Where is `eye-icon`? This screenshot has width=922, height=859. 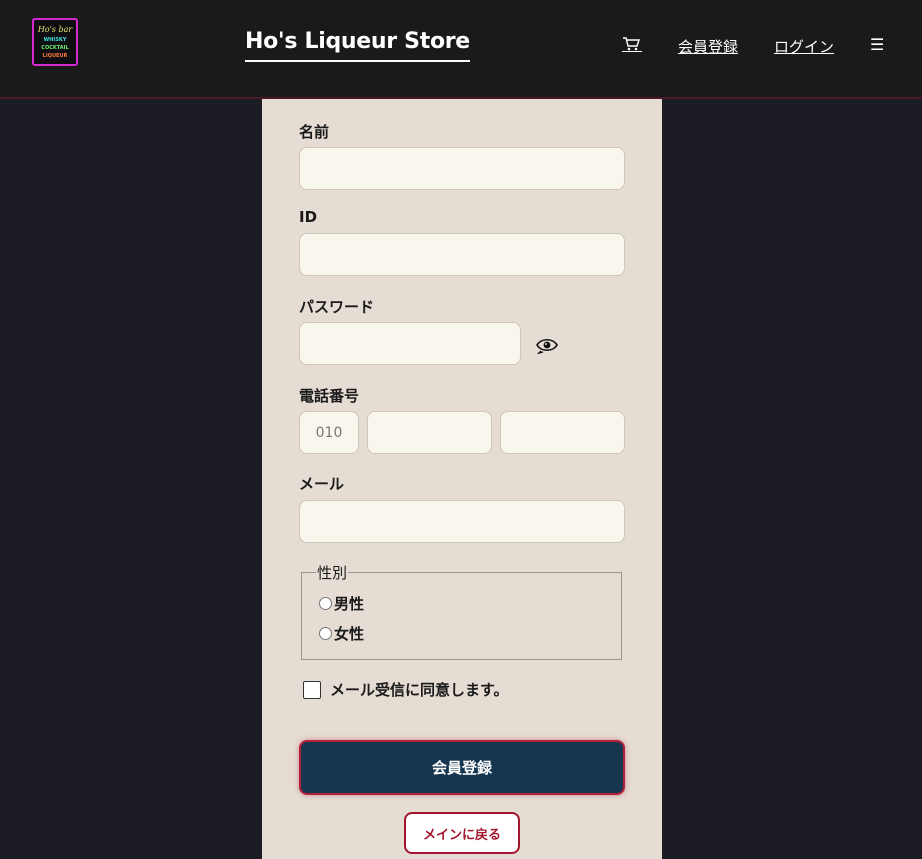
eye-icon is located at coordinates (547, 346).